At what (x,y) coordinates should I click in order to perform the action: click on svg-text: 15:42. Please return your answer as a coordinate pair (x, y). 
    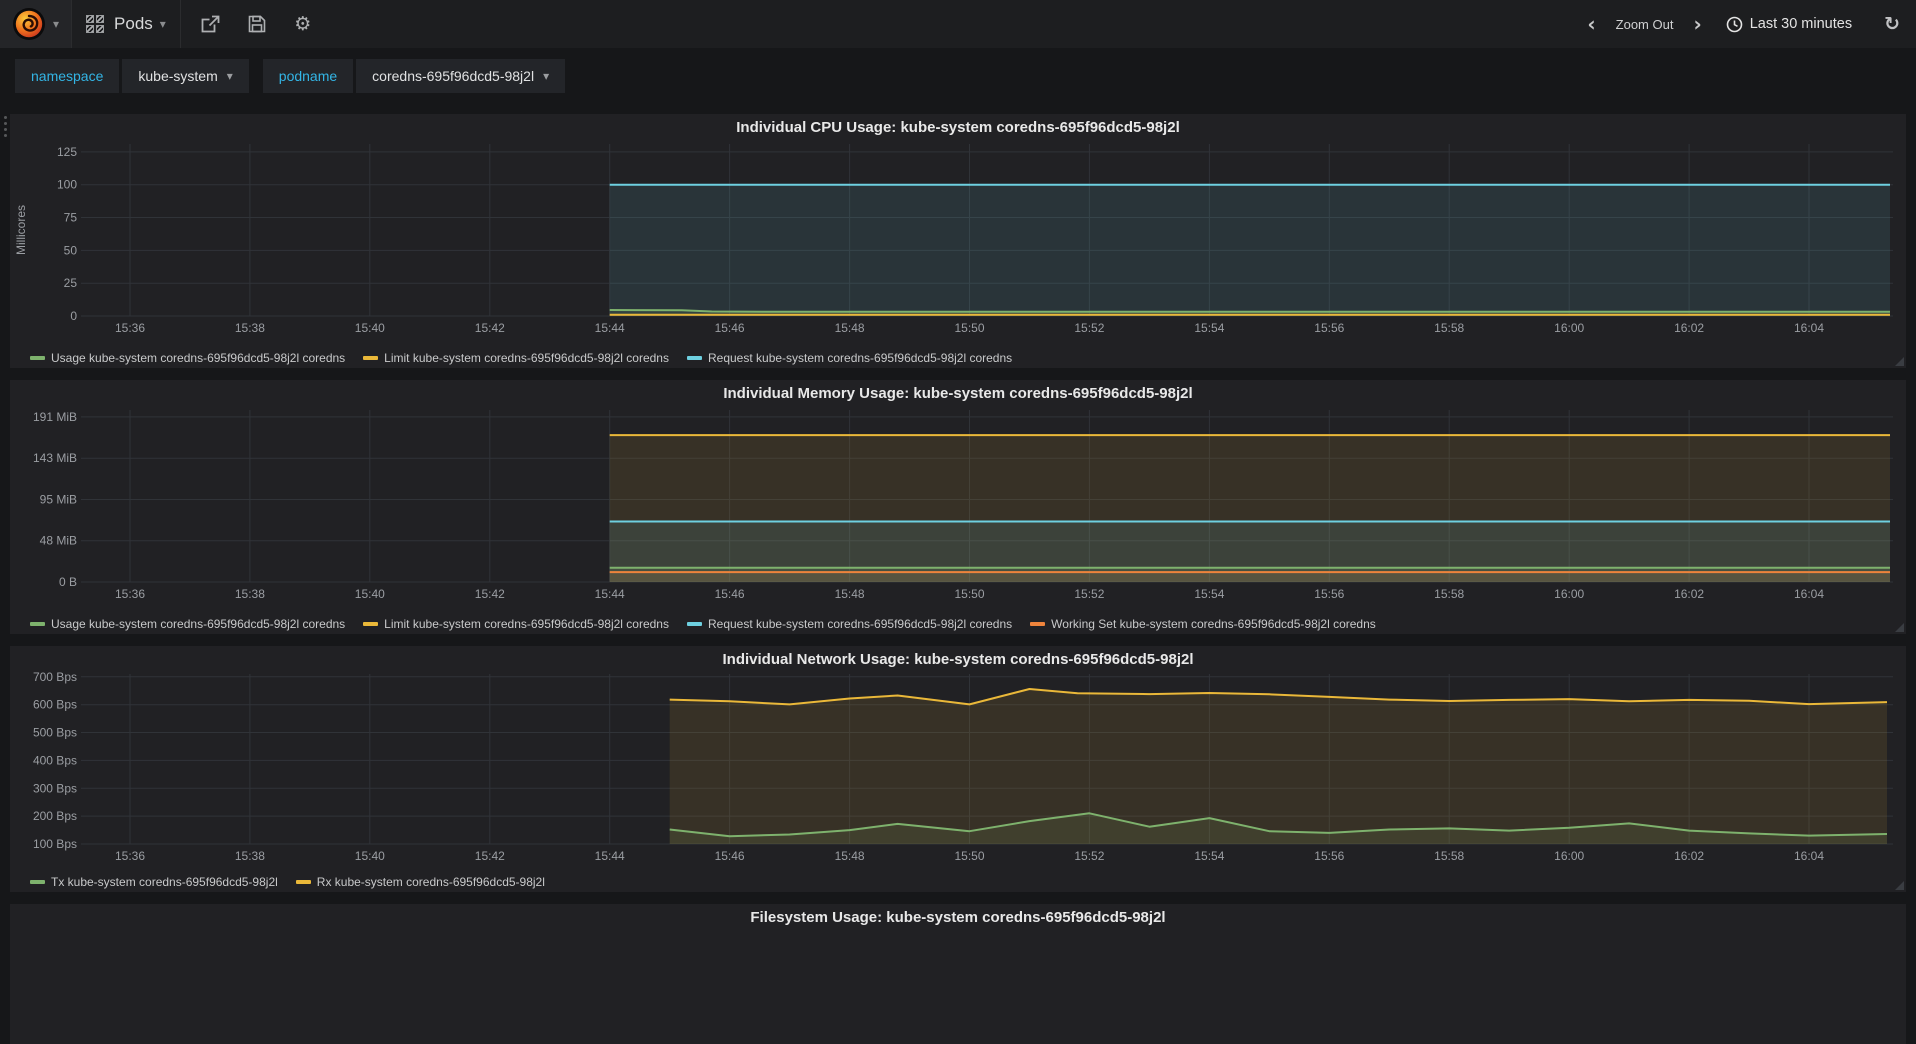
    Looking at the image, I should click on (490, 594).